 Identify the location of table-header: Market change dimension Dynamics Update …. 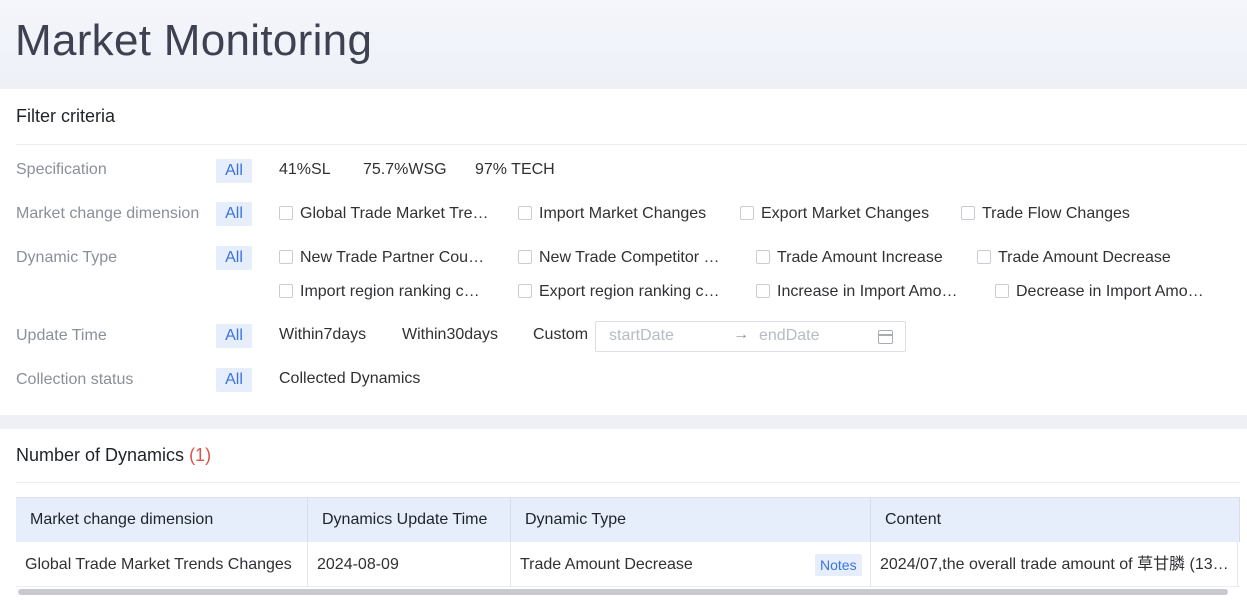
(628, 520).